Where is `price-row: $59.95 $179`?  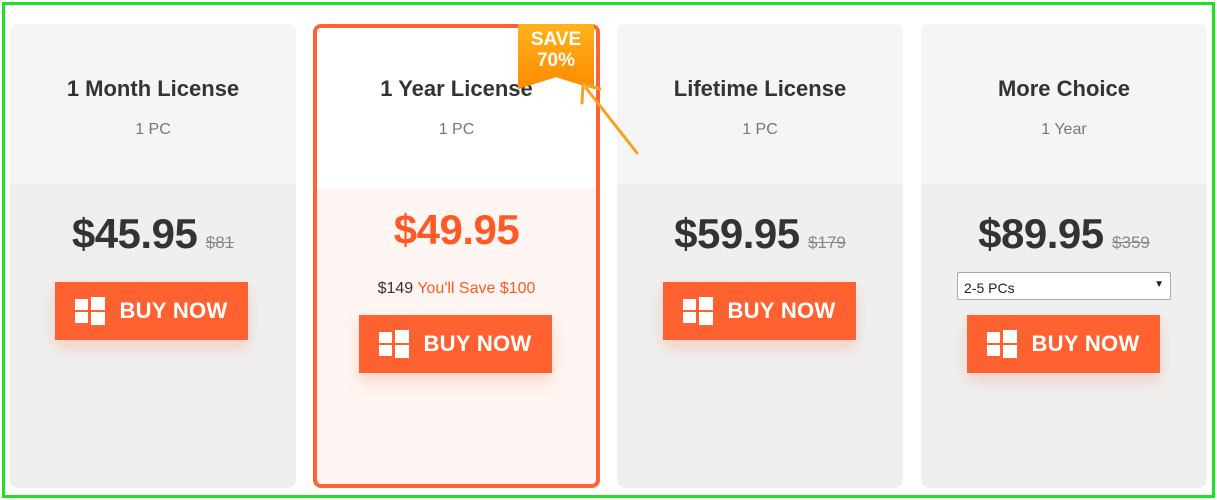
price-row: $59.95 $179 is located at coordinates (760, 234).